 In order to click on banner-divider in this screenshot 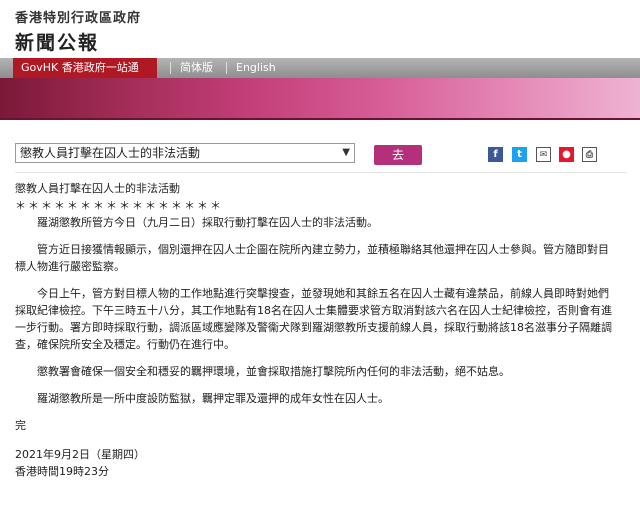, I will do `click(320, 119)`.